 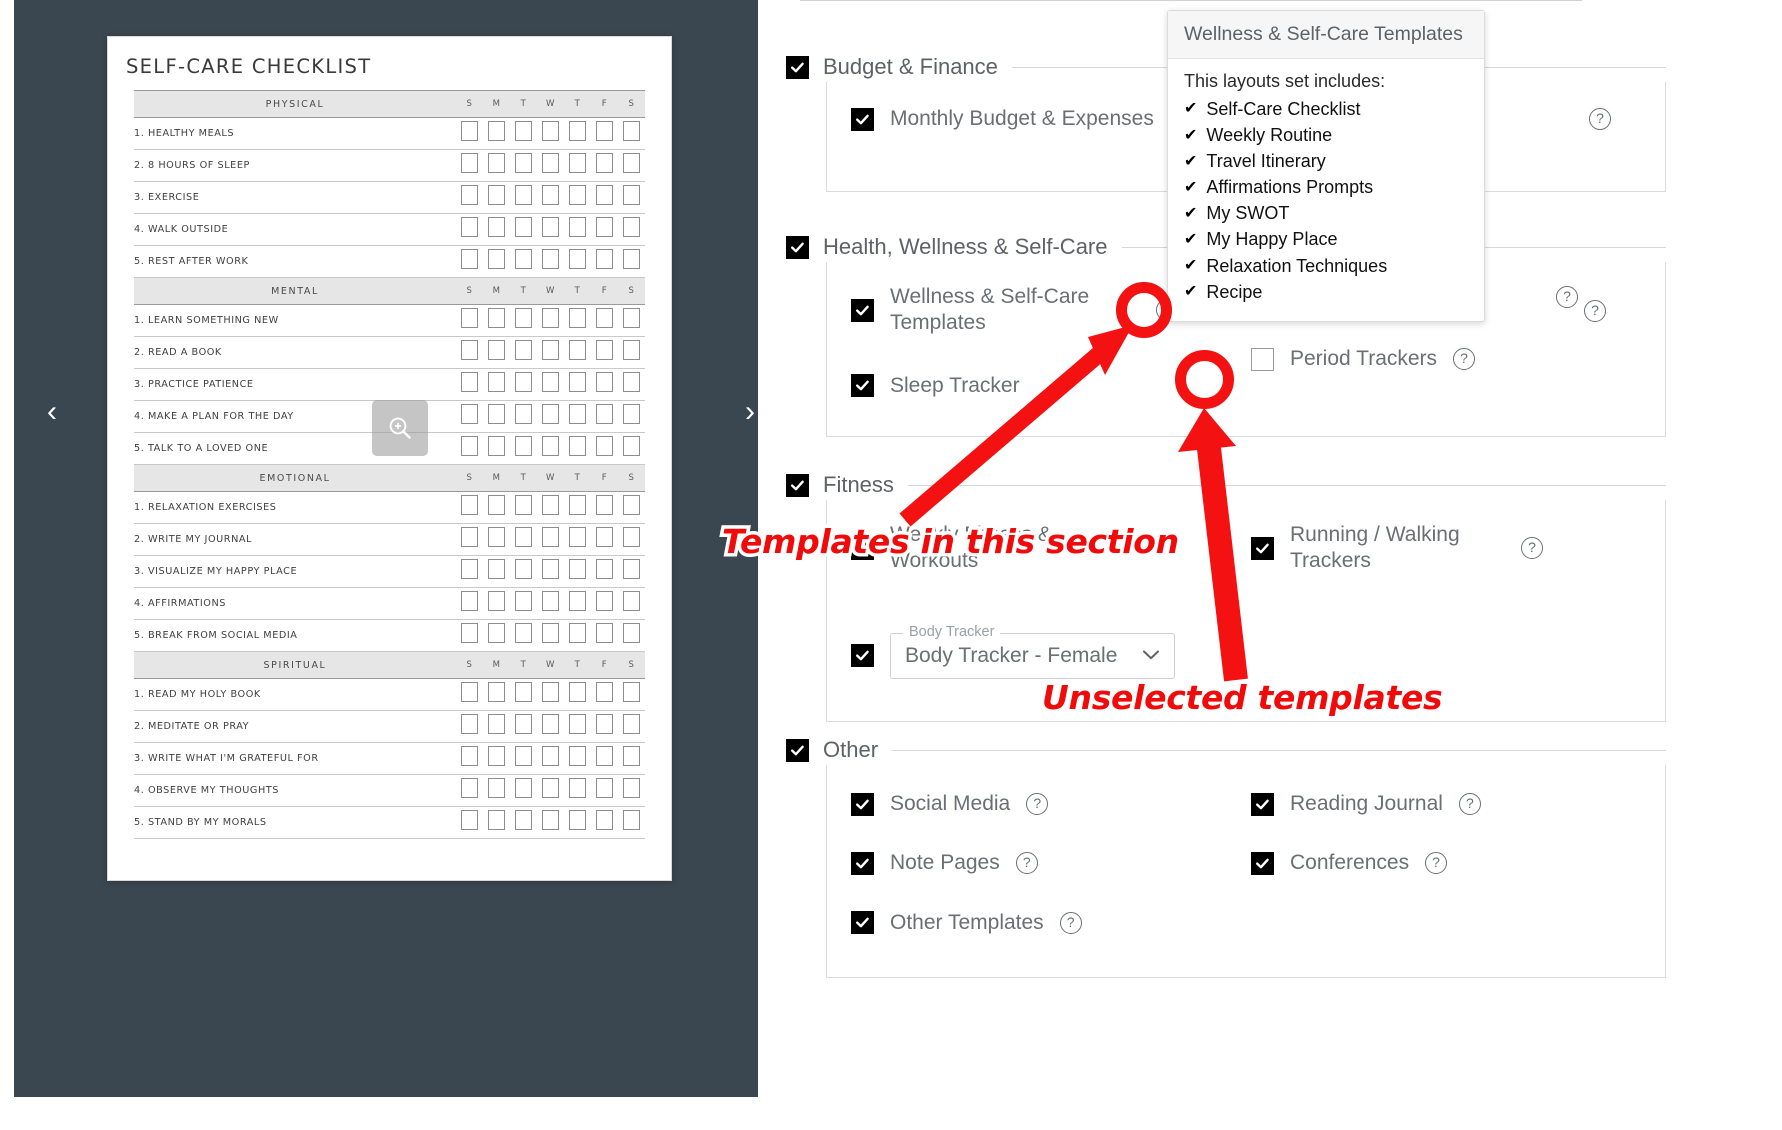 I want to click on checklist-item-label: 5. STAND BY MY MORALS, so click(x=295, y=822).